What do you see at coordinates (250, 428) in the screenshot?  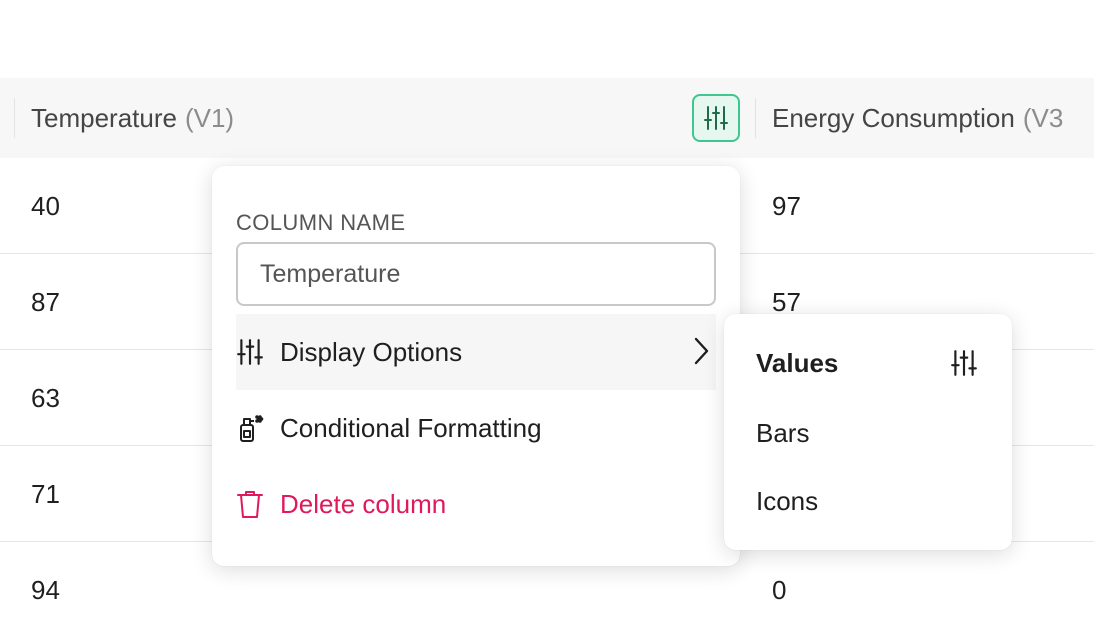 I see `spray-bottle-icon` at bounding box center [250, 428].